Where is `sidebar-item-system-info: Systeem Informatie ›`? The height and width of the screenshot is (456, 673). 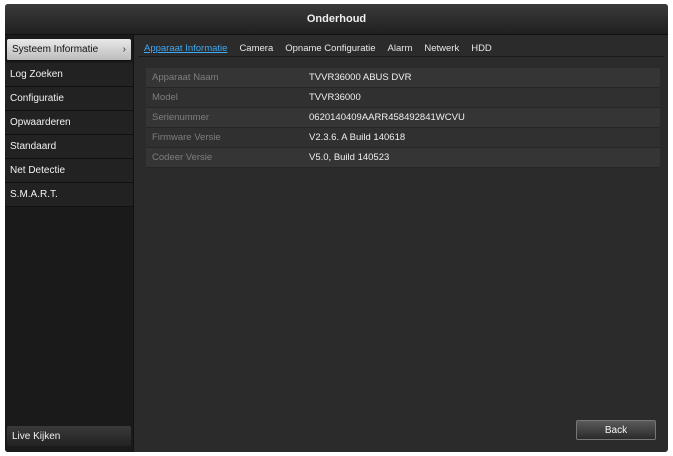 sidebar-item-system-info: Systeem Informatie › is located at coordinates (69, 50).